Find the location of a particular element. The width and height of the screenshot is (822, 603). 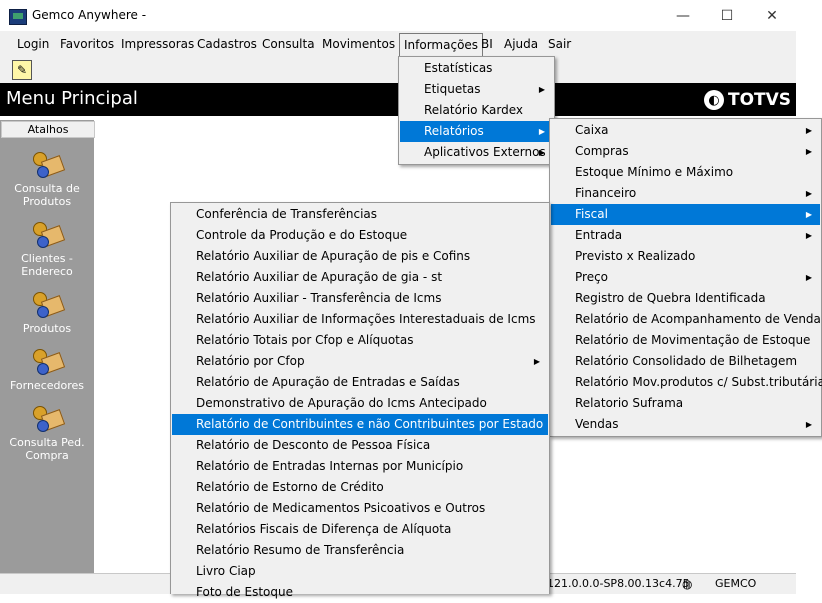

menu-item-financeiro: Financeiro ▶ is located at coordinates (685, 193).